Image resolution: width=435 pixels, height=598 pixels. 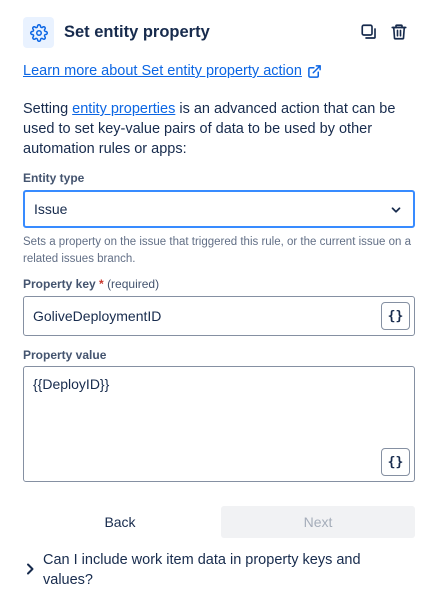 I want to click on gear-icon, so click(x=38, y=32).